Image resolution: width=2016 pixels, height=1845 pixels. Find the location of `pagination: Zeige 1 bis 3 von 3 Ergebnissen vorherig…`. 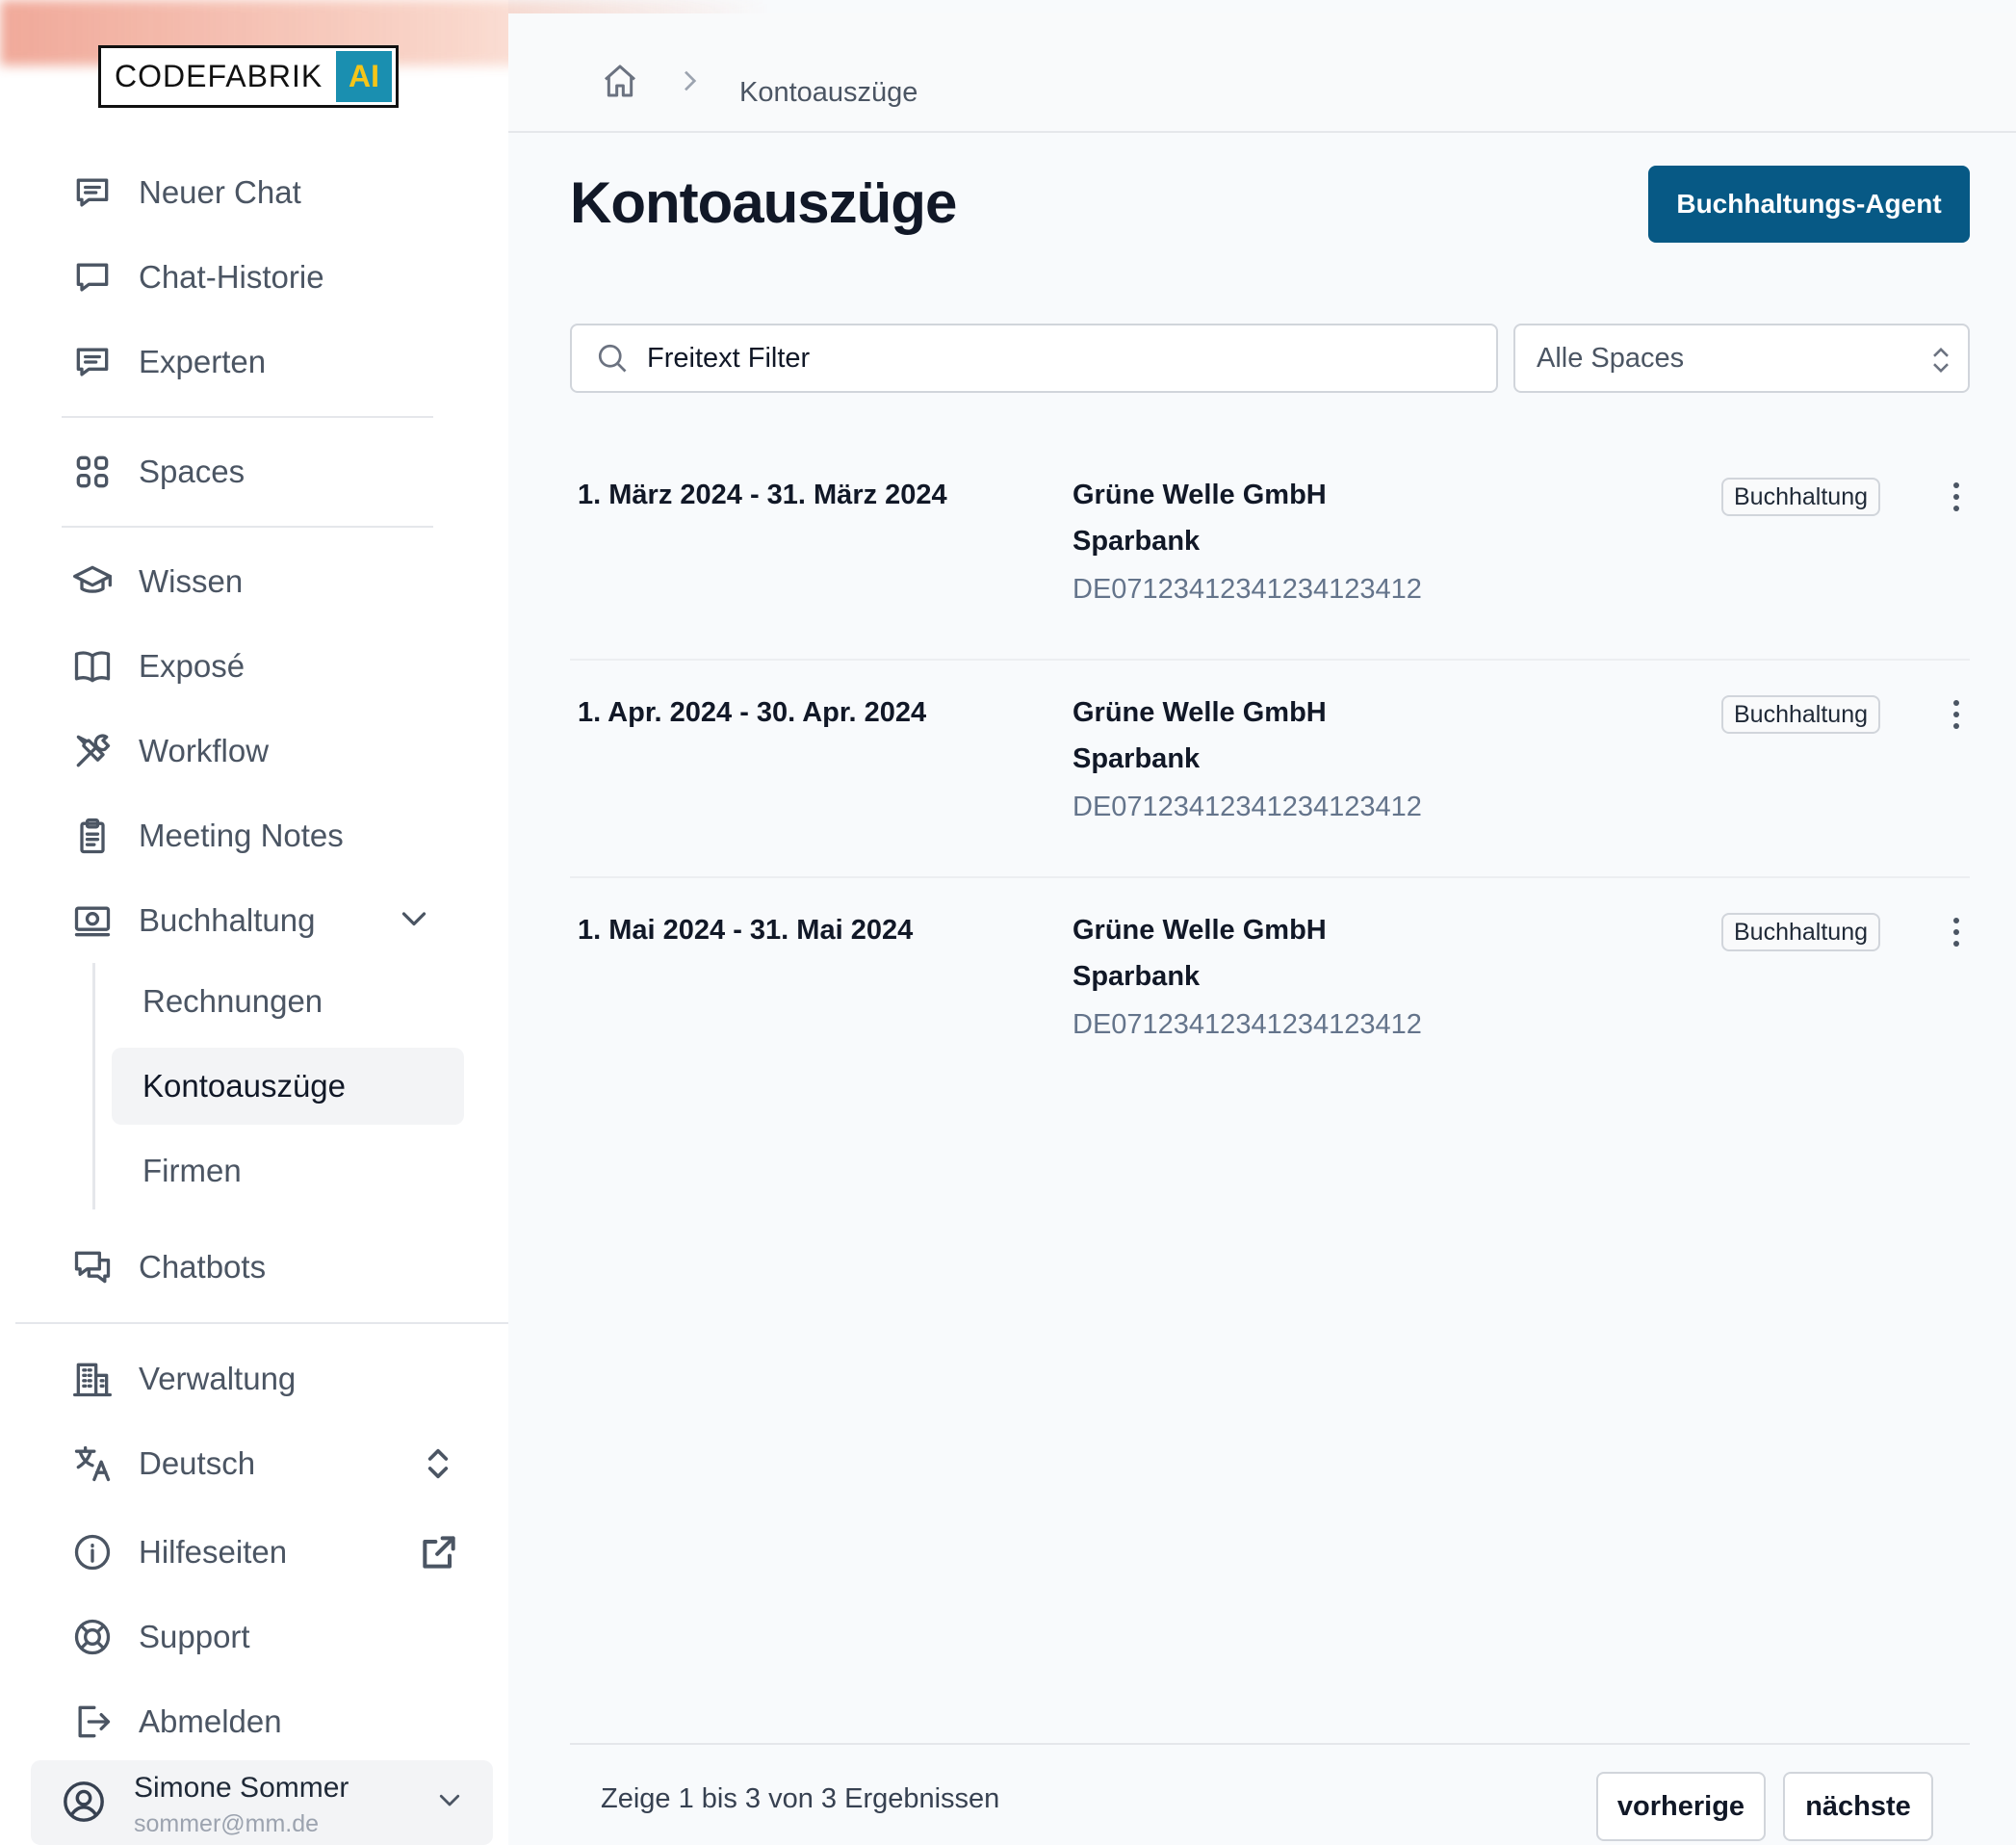

pagination: Zeige 1 bis 3 von 3 Ergebnissen vorherig… is located at coordinates (1270, 1794).